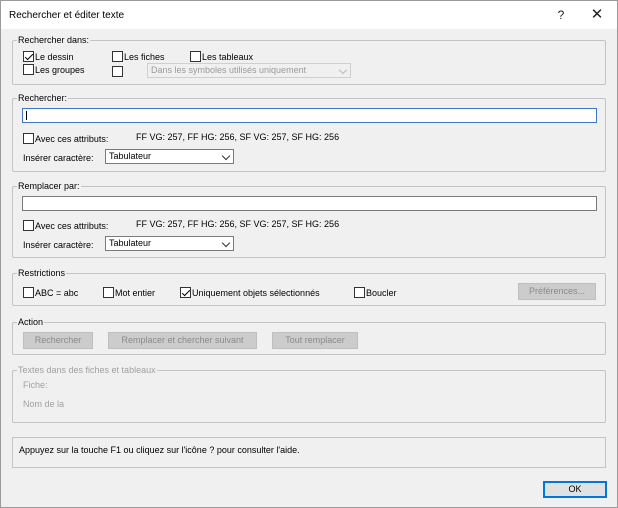 The height and width of the screenshot is (508, 618). I want to click on title-bar: Rechercher et éditer texte ? ✕, so click(309, 15).